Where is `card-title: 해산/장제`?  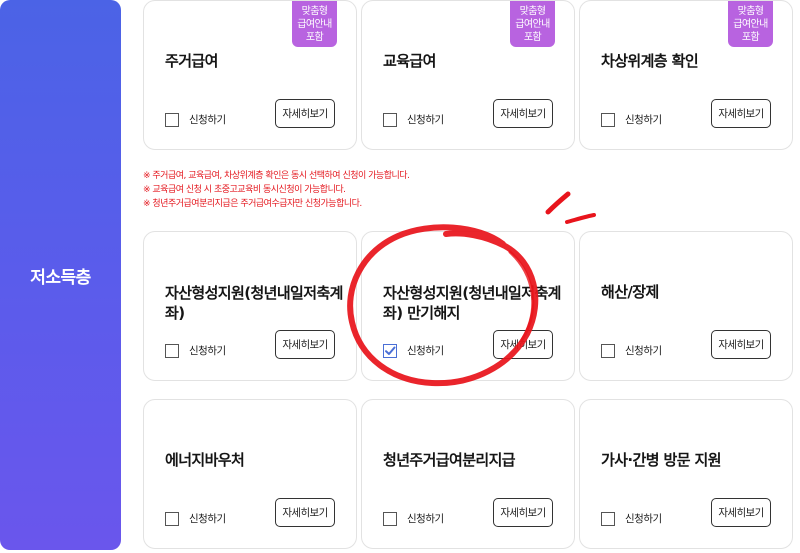 card-title: 해산/장제 is located at coordinates (630, 292).